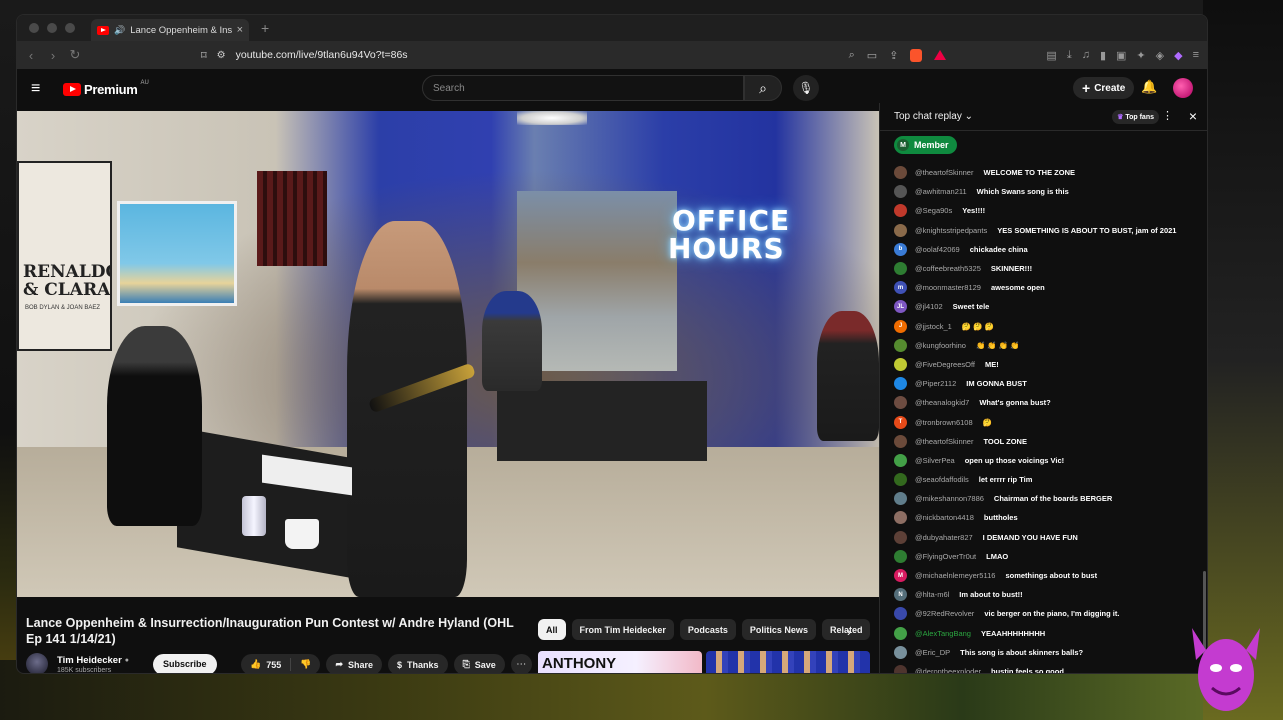 This screenshot has height=720, width=1283. What do you see at coordinates (944, 422) in the screenshot?
I see `chat-username: @tronbrown6108` at bounding box center [944, 422].